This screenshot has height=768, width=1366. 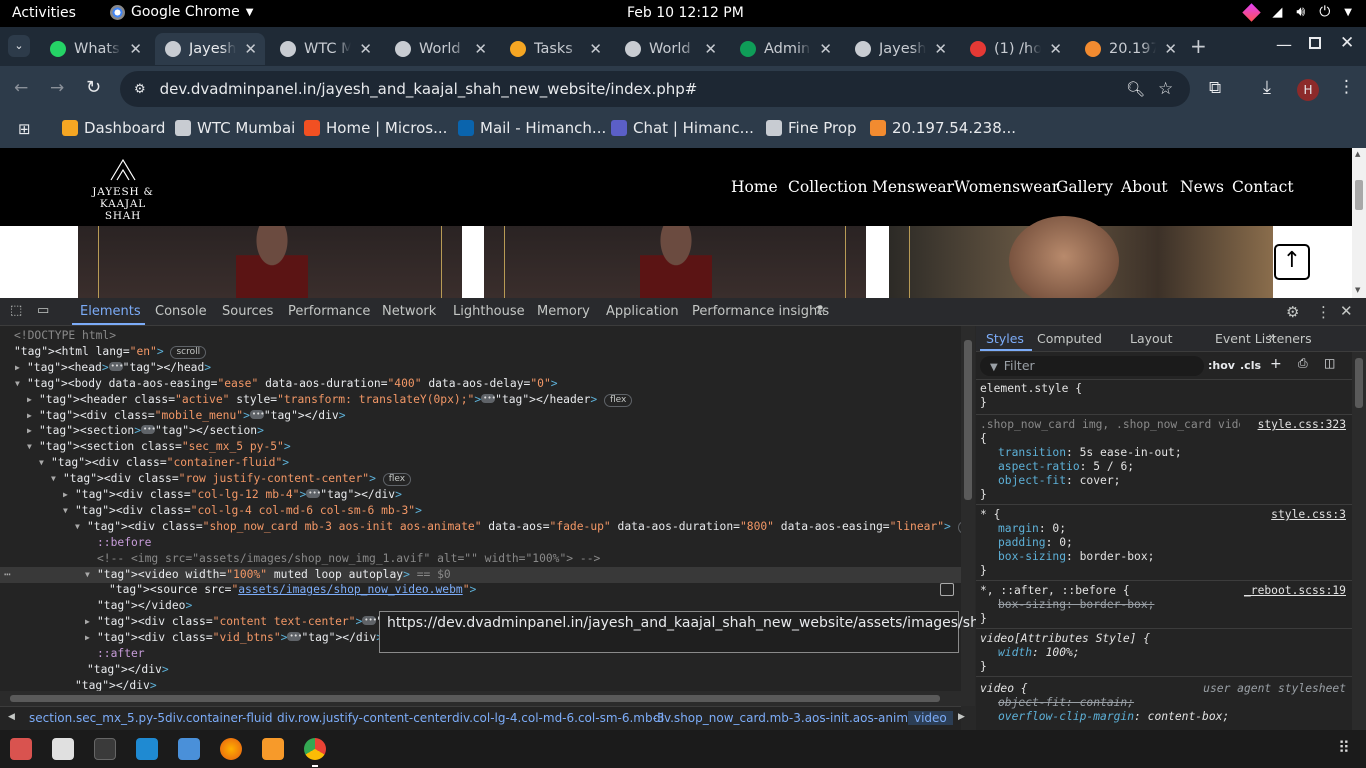 What do you see at coordinates (642, 311) in the screenshot?
I see `devtools-tab-application: Application` at bounding box center [642, 311].